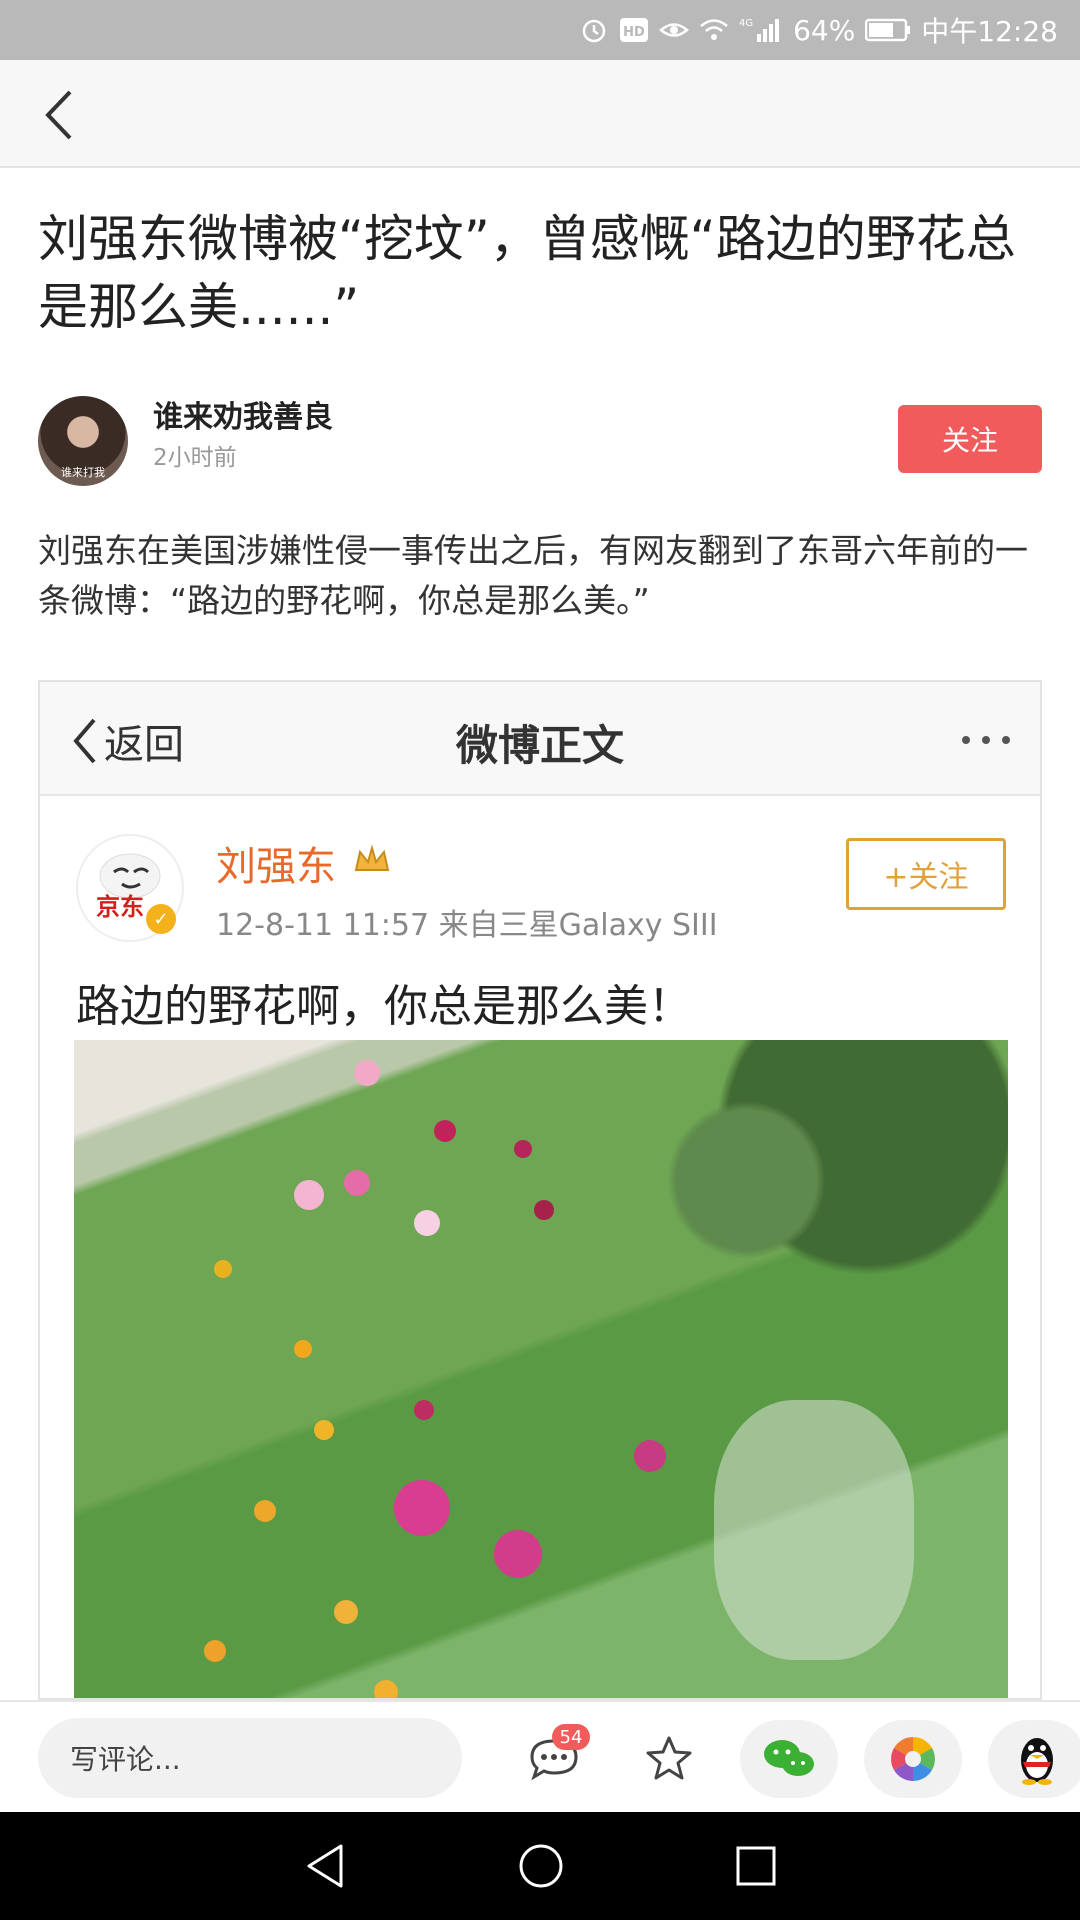 The height and width of the screenshot is (1920, 1080). I want to click on weibo-user-name: 刘强东, so click(276, 867).